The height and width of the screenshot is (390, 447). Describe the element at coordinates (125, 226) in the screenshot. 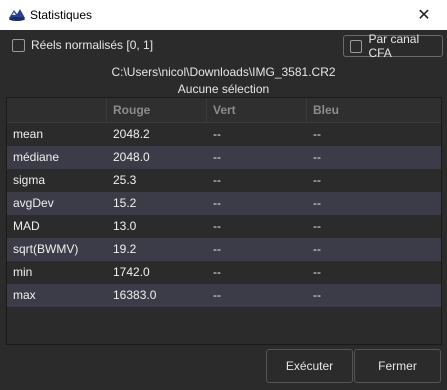

I see `cell-red: 13.0` at that location.